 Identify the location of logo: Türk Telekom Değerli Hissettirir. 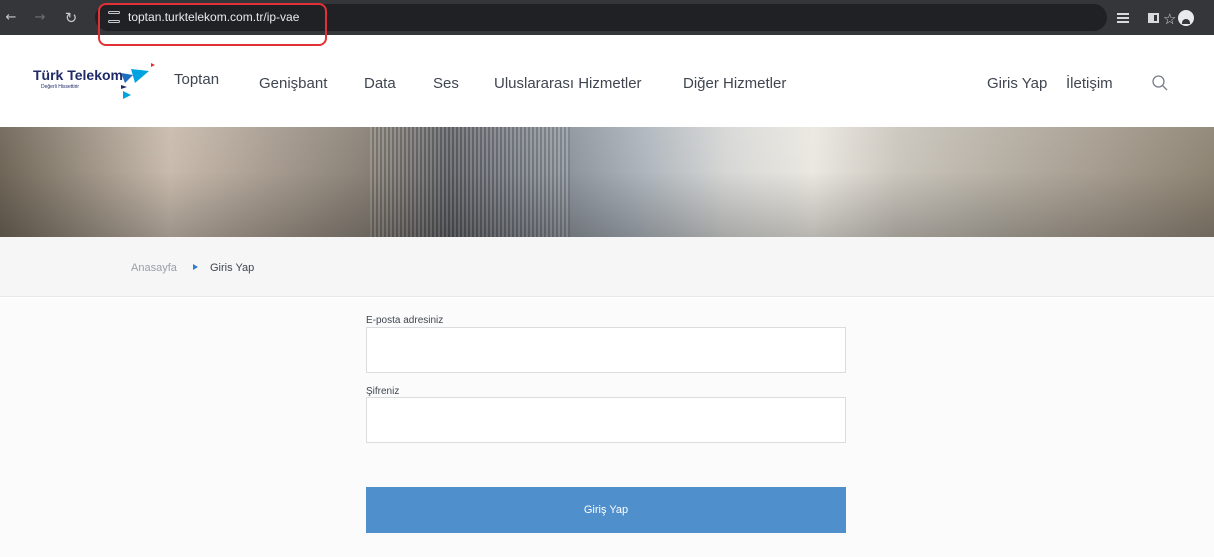
(97, 85).